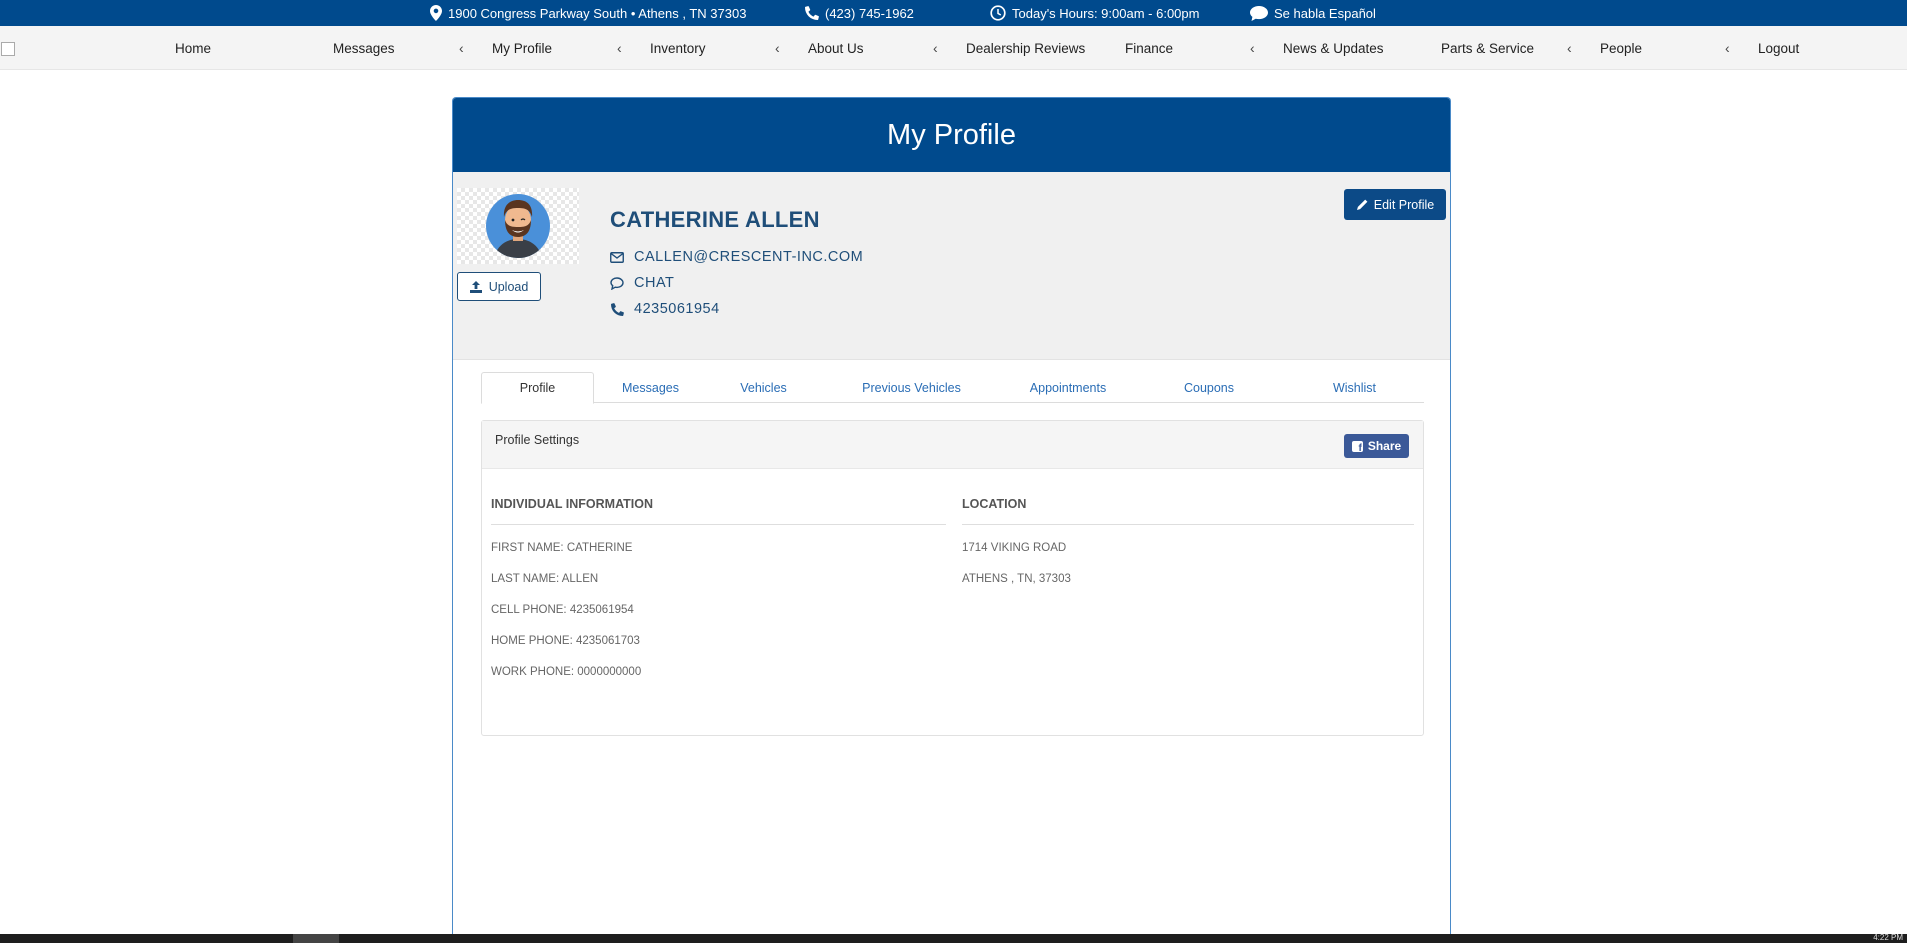 This screenshot has height=943, width=1907. What do you see at coordinates (715, 219) in the screenshot?
I see `profile-name: CATHERINE ALLEN` at bounding box center [715, 219].